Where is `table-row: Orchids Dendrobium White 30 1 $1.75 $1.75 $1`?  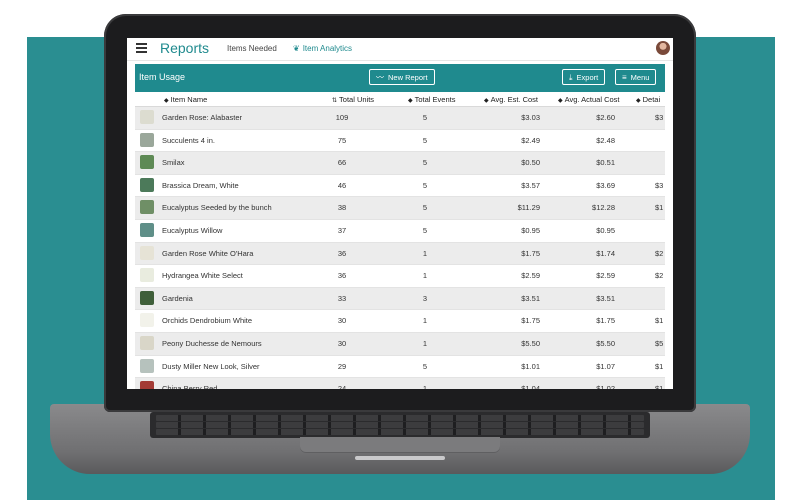
table-row: Orchids Dendrobium White 30 1 $1.75 $1.75 $1 is located at coordinates (400, 321).